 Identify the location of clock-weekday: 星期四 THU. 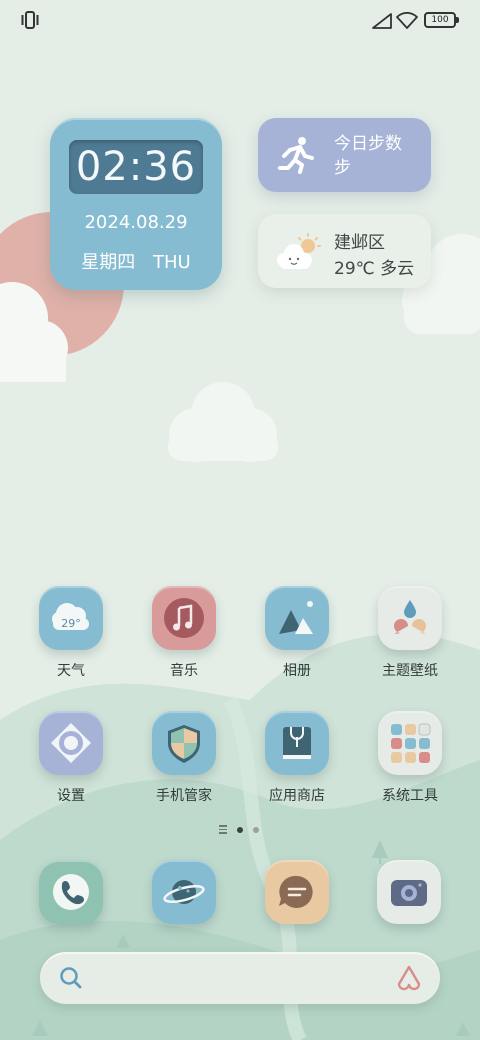
(136, 261).